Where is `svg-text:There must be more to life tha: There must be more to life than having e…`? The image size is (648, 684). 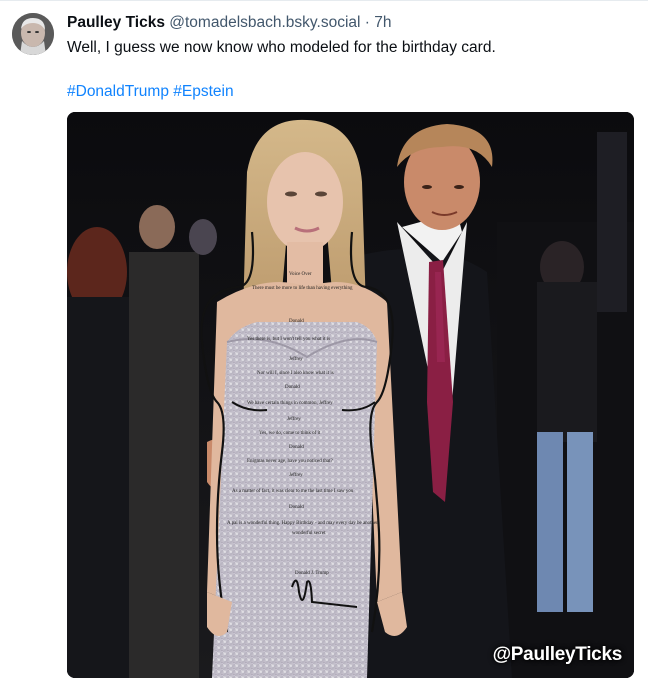
svg-text:There must be more to life tha: There must be more to life than having e… is located at coordinates (302, 288).